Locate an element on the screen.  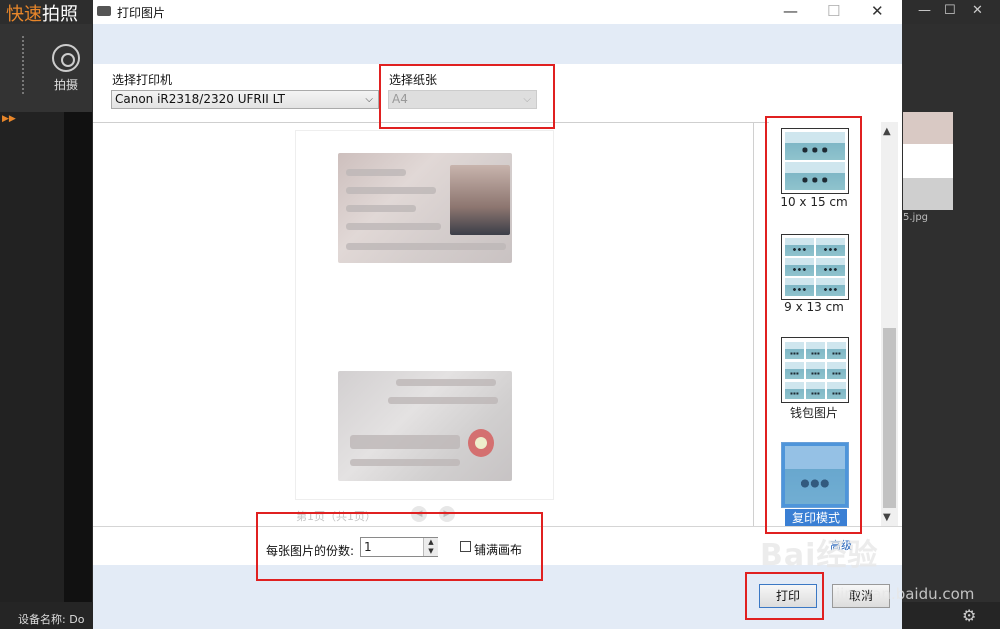
printer-select: Canon iR2318/2320 UFRII LT ⌵ is located at coordinates (245, 99).